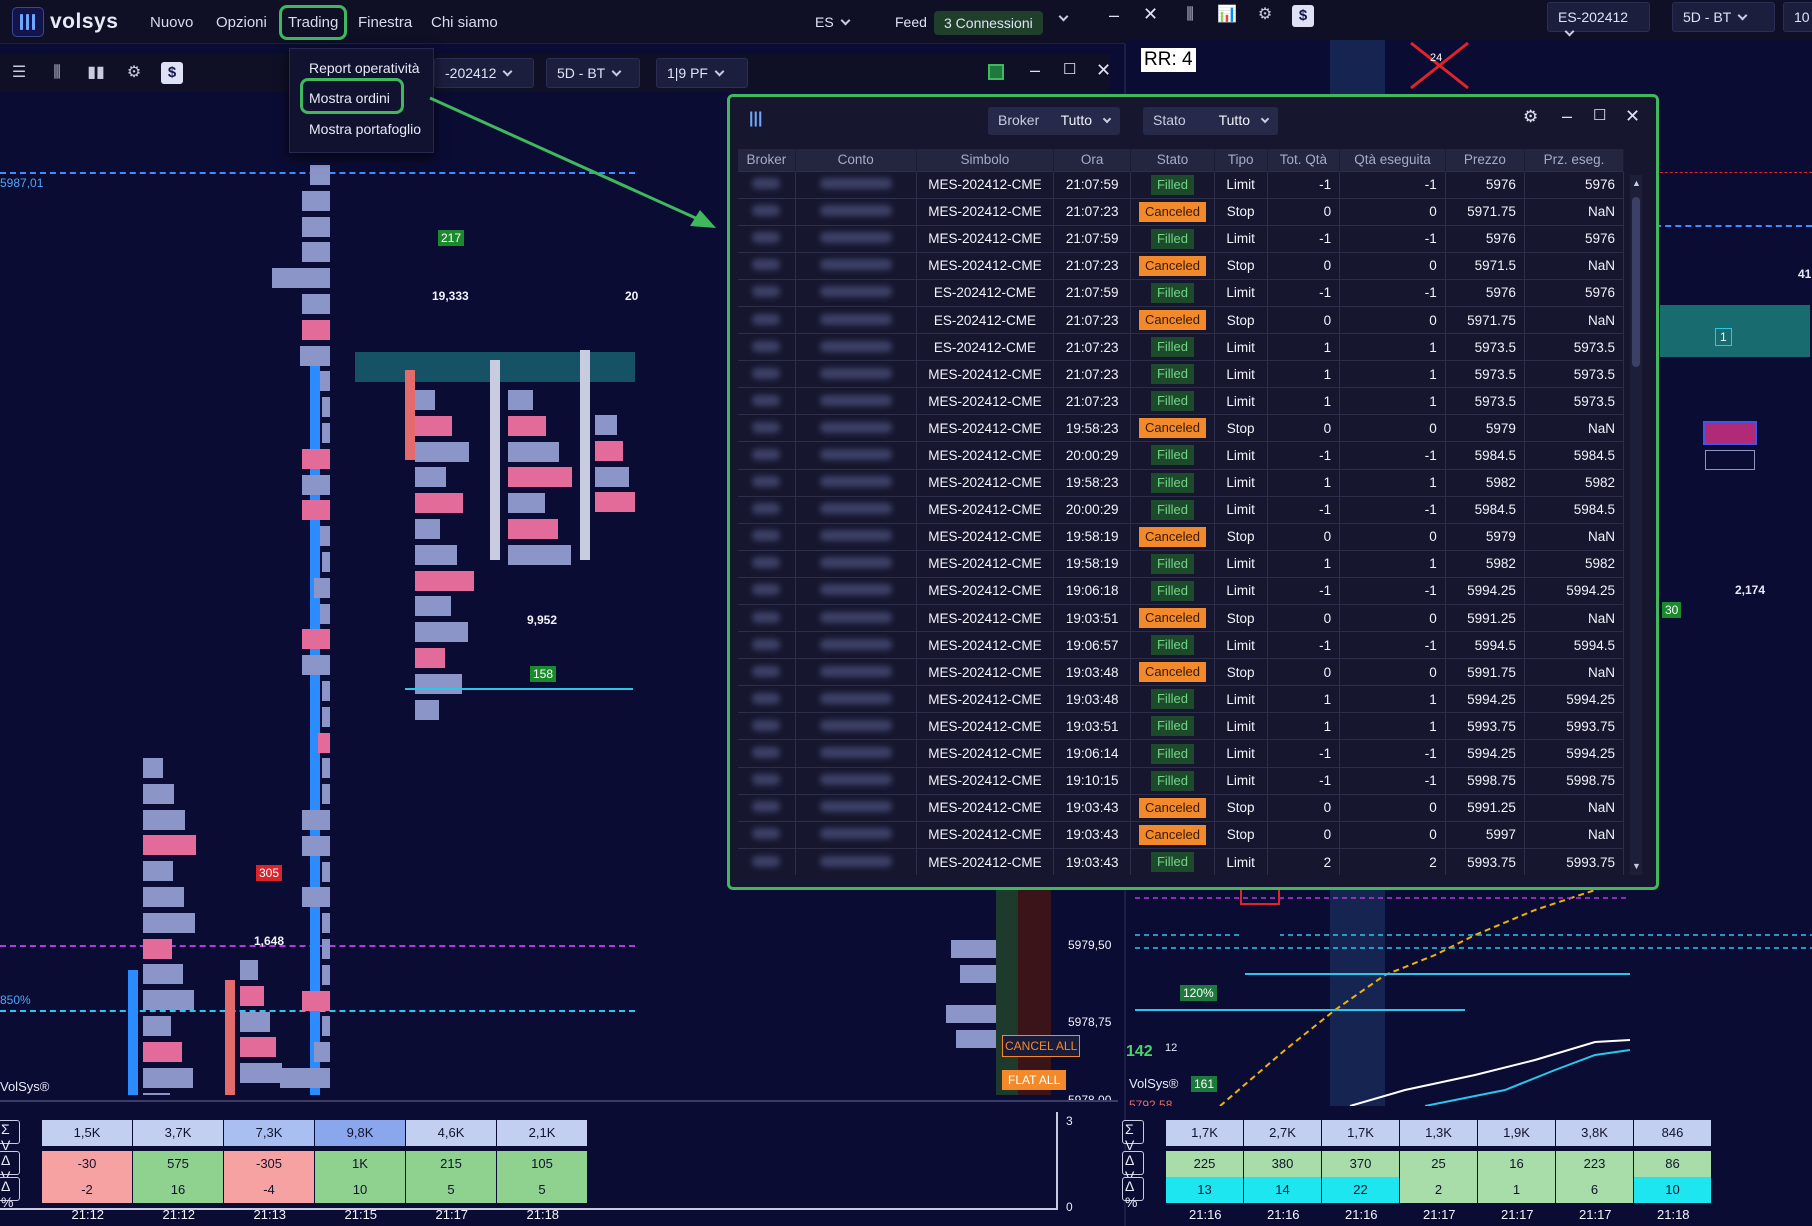 The height and width of the screenshot is (1226, 1812). I want to click on chart-symbol-select: -202412, so click(484, 73).